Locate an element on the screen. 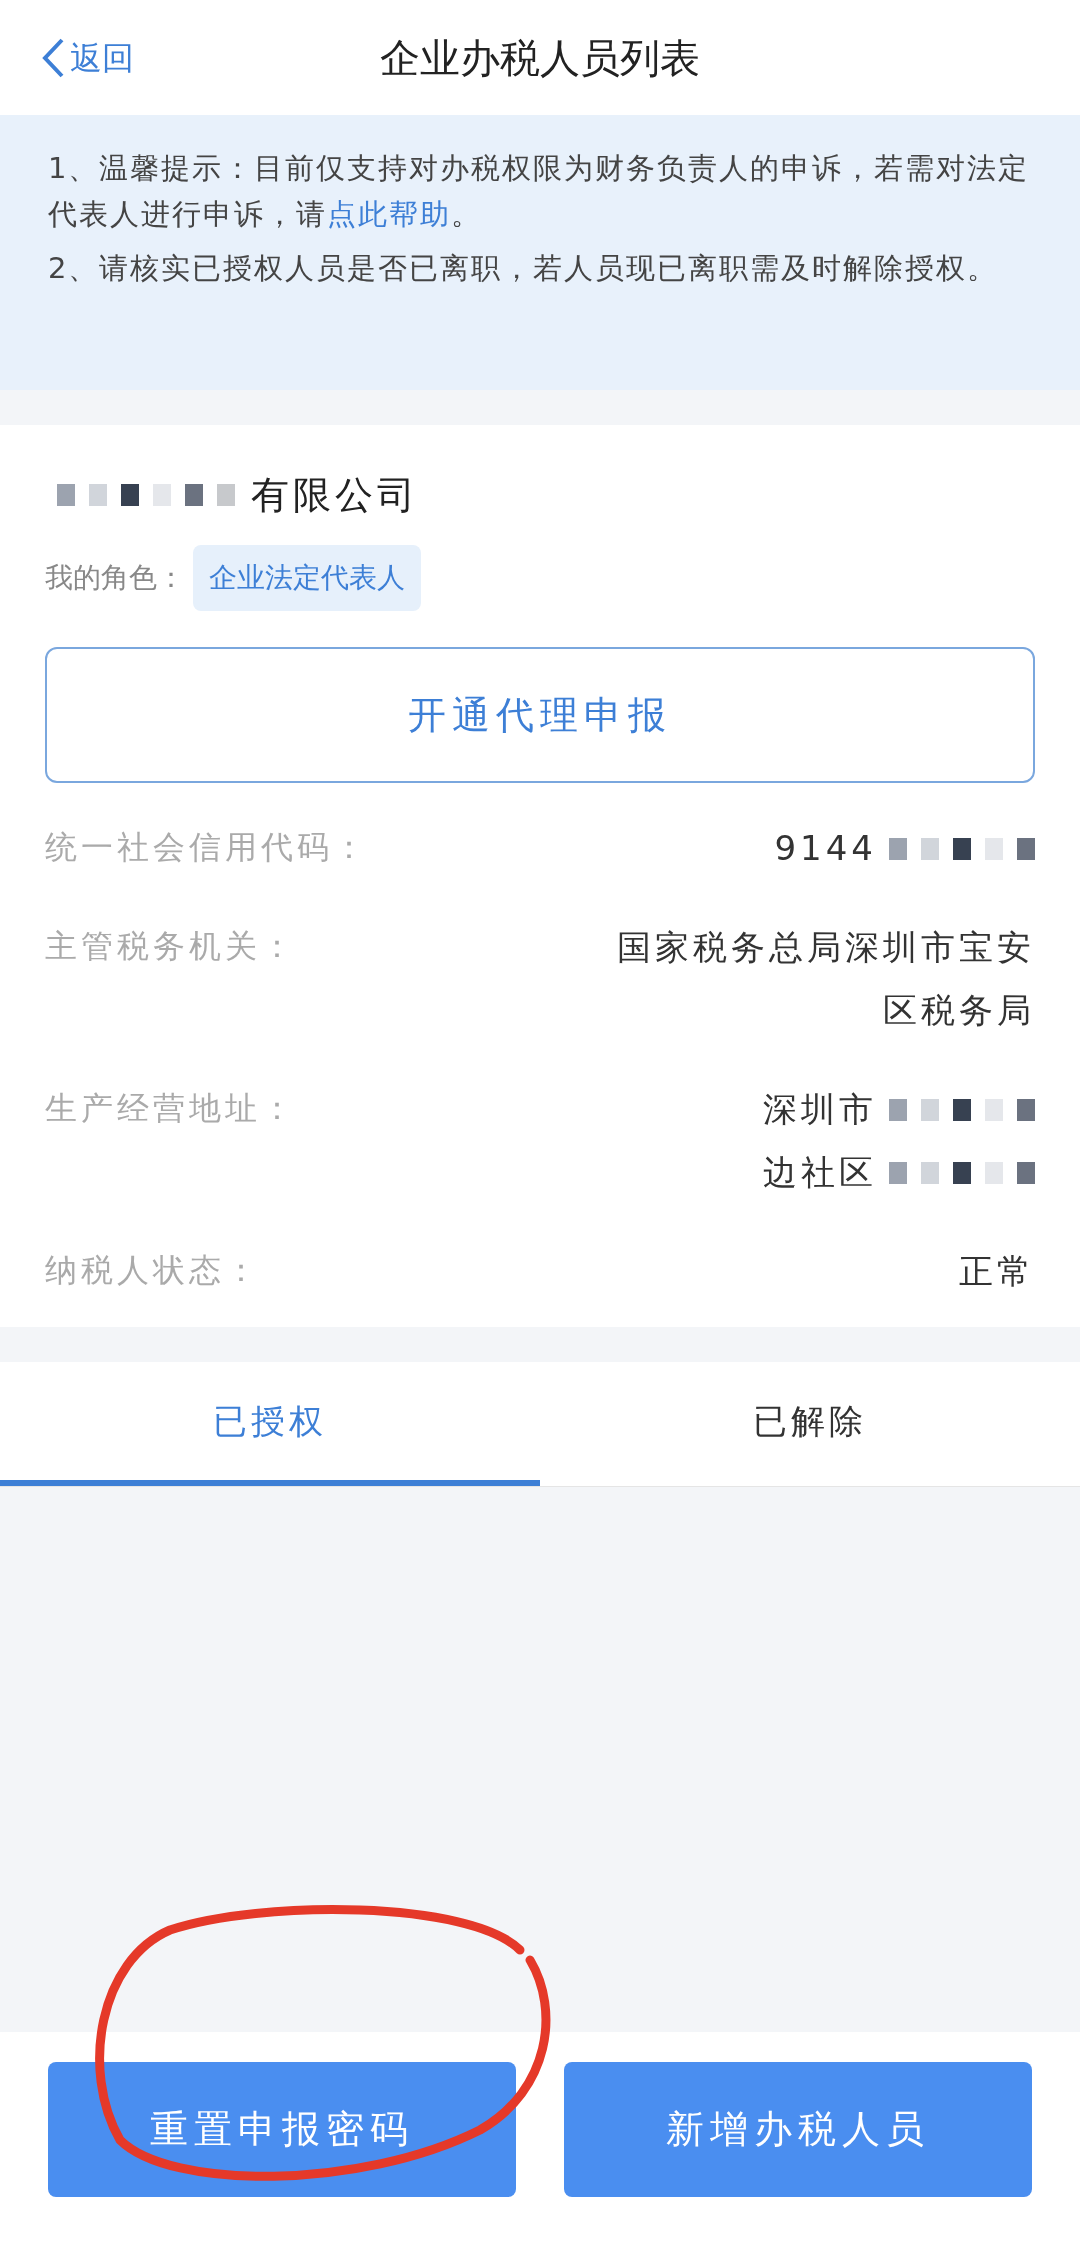  back-button: 返回 is located at coordinates (87, 57).